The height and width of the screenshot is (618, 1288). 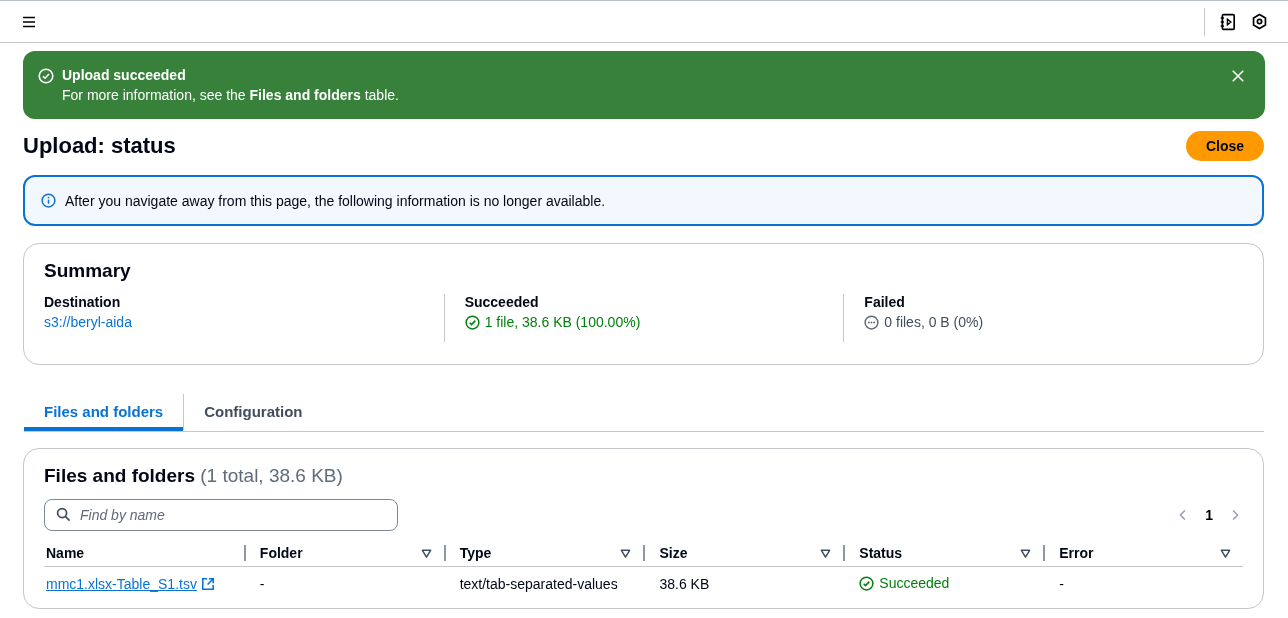 What do you see at coordinates (335, 200) in the screenshot?
I see `info-text: After you navigate away from this page, the following information is no longer available.` at bounding box center [335, 200].